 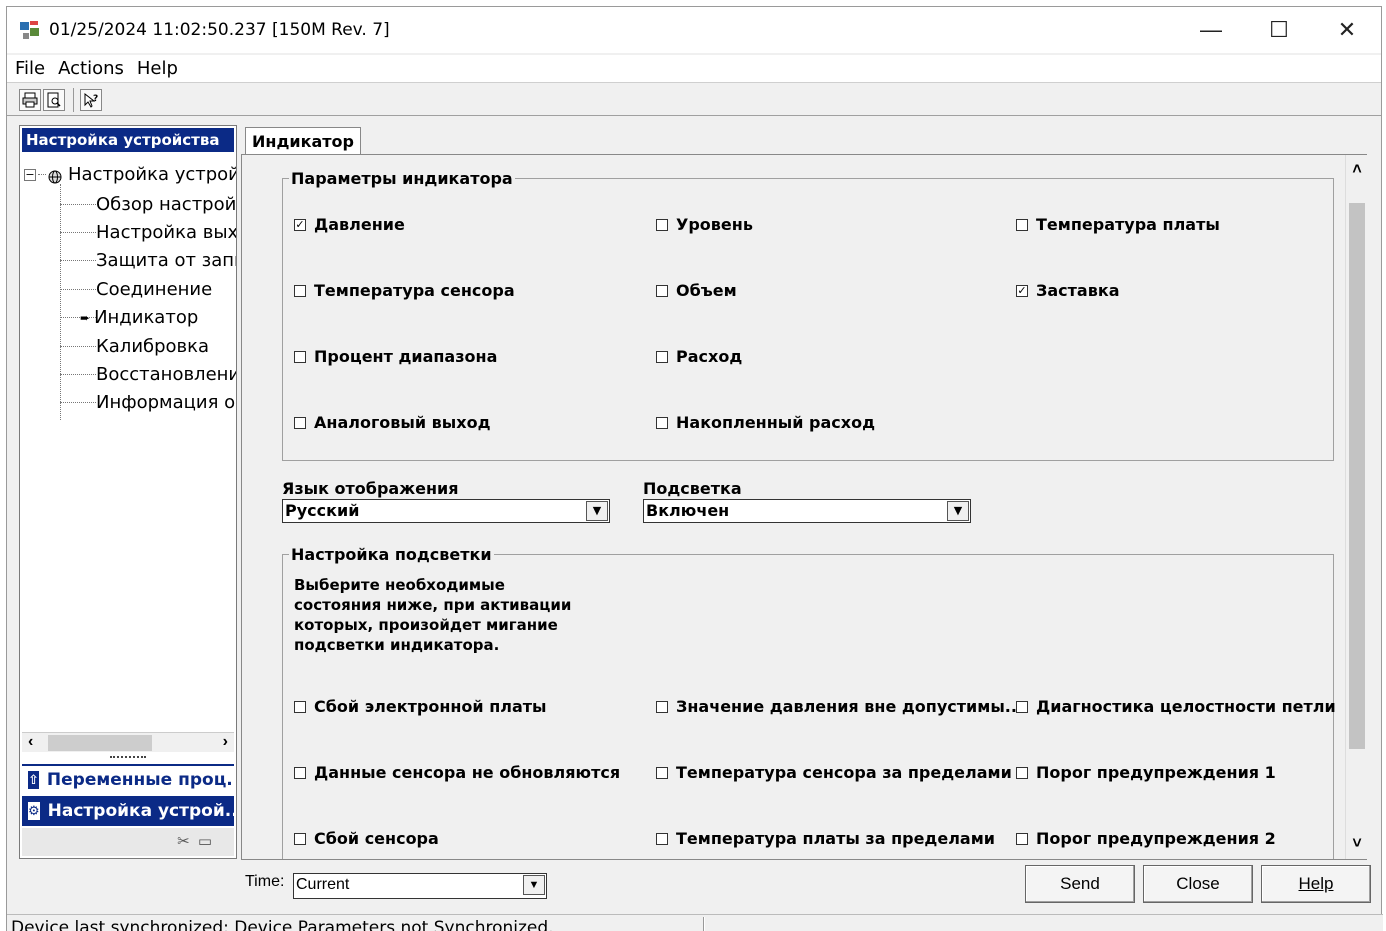 What do you see at coordinates (420, 706) in the screenshot?
I see `checkbox-board-failure: Сбой электронной платы` at bounding box center [420, 706].